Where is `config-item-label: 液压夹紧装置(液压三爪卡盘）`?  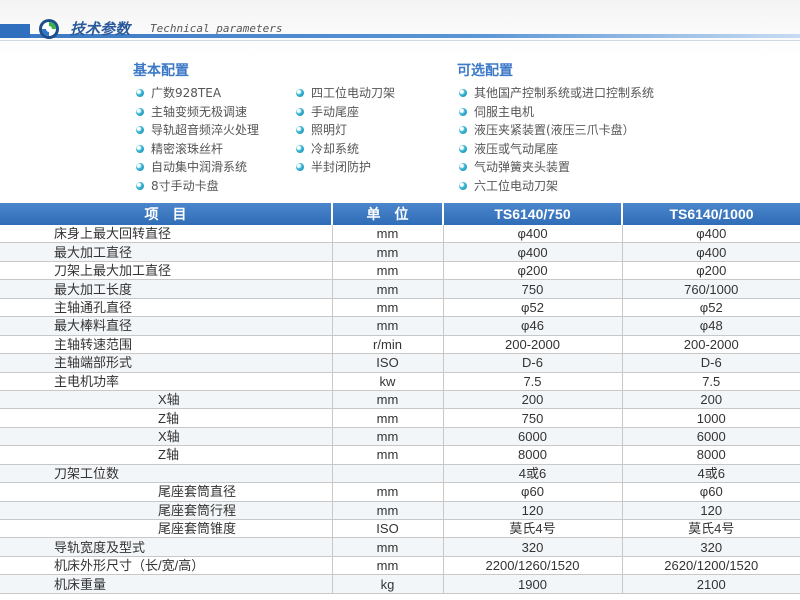 config-item-label: 液压夹紧装置(液压三爪卡盘） is located at coordinates (554, 130).